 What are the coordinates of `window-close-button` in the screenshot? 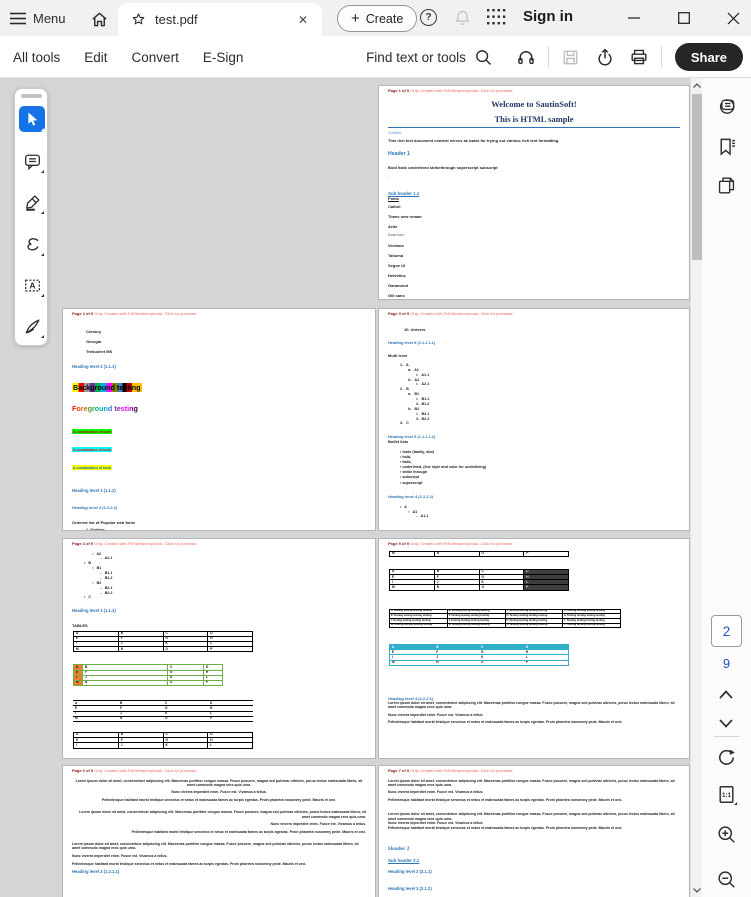 It's located at (733, 18).